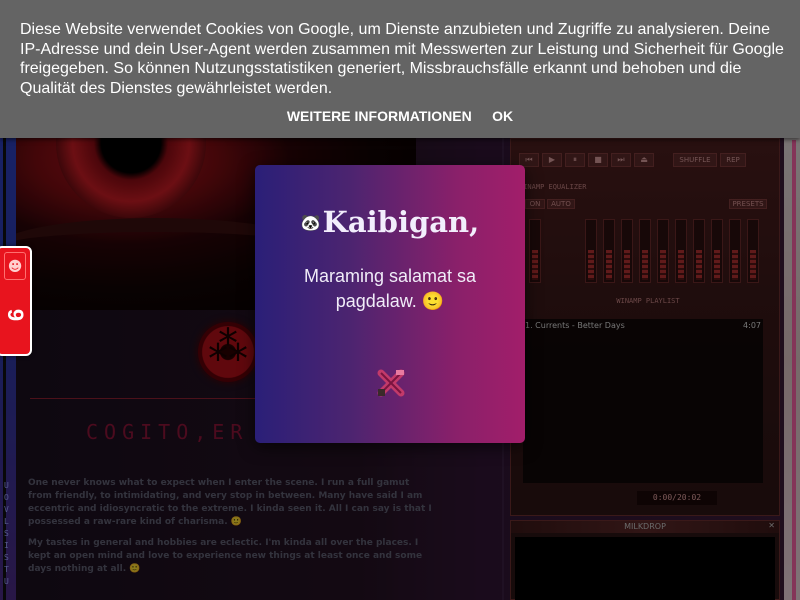 The height and width of the screenshot is (600, 800). Describe the element at coordinates (401, 222) in the screenshot. I see `modal-title-text: Kaibigan,` at that location.